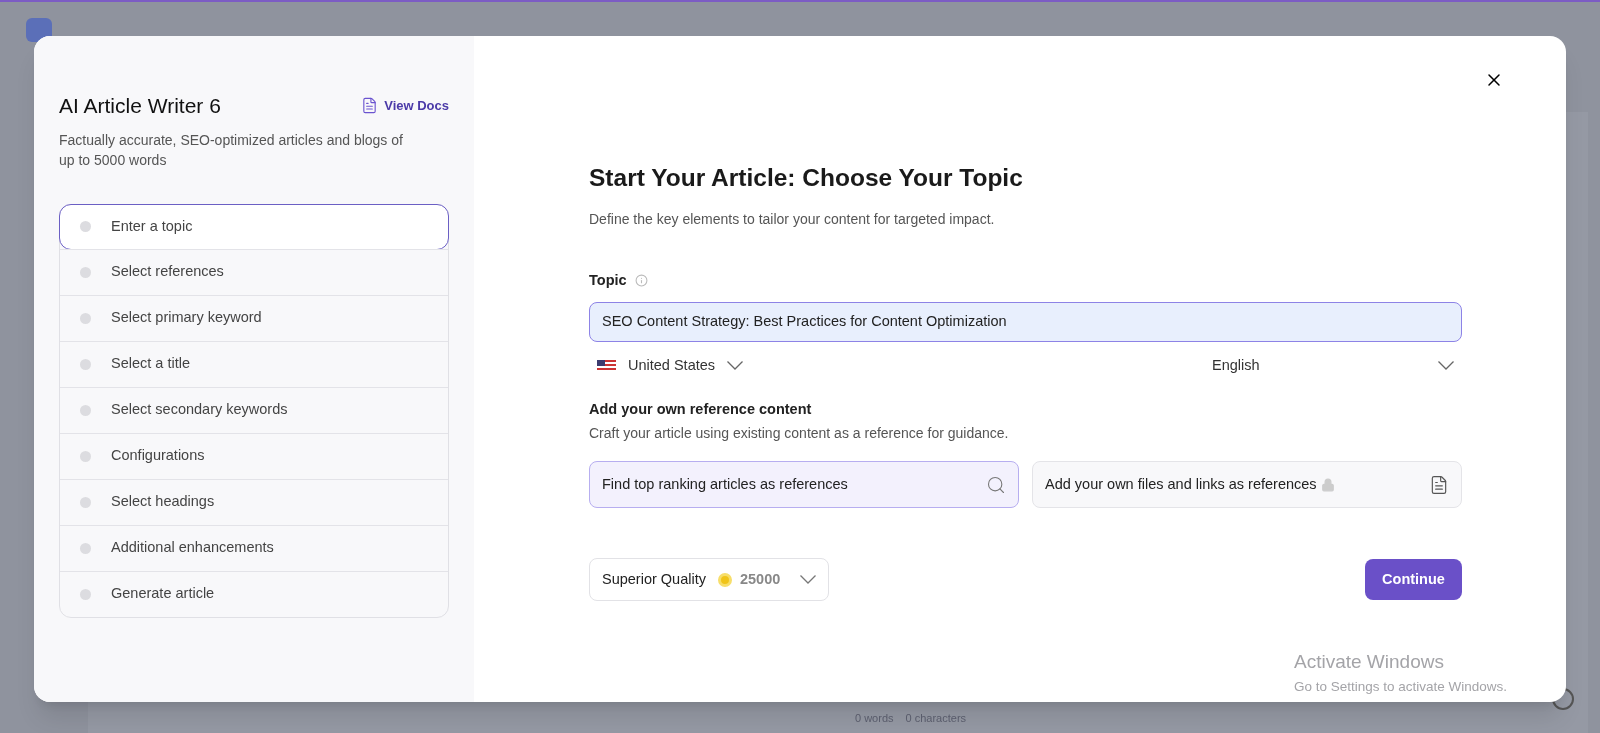  I want to click on topic-input: SEO Content Strategy: Best Practices for Content Optimization, so click(1025, 321).